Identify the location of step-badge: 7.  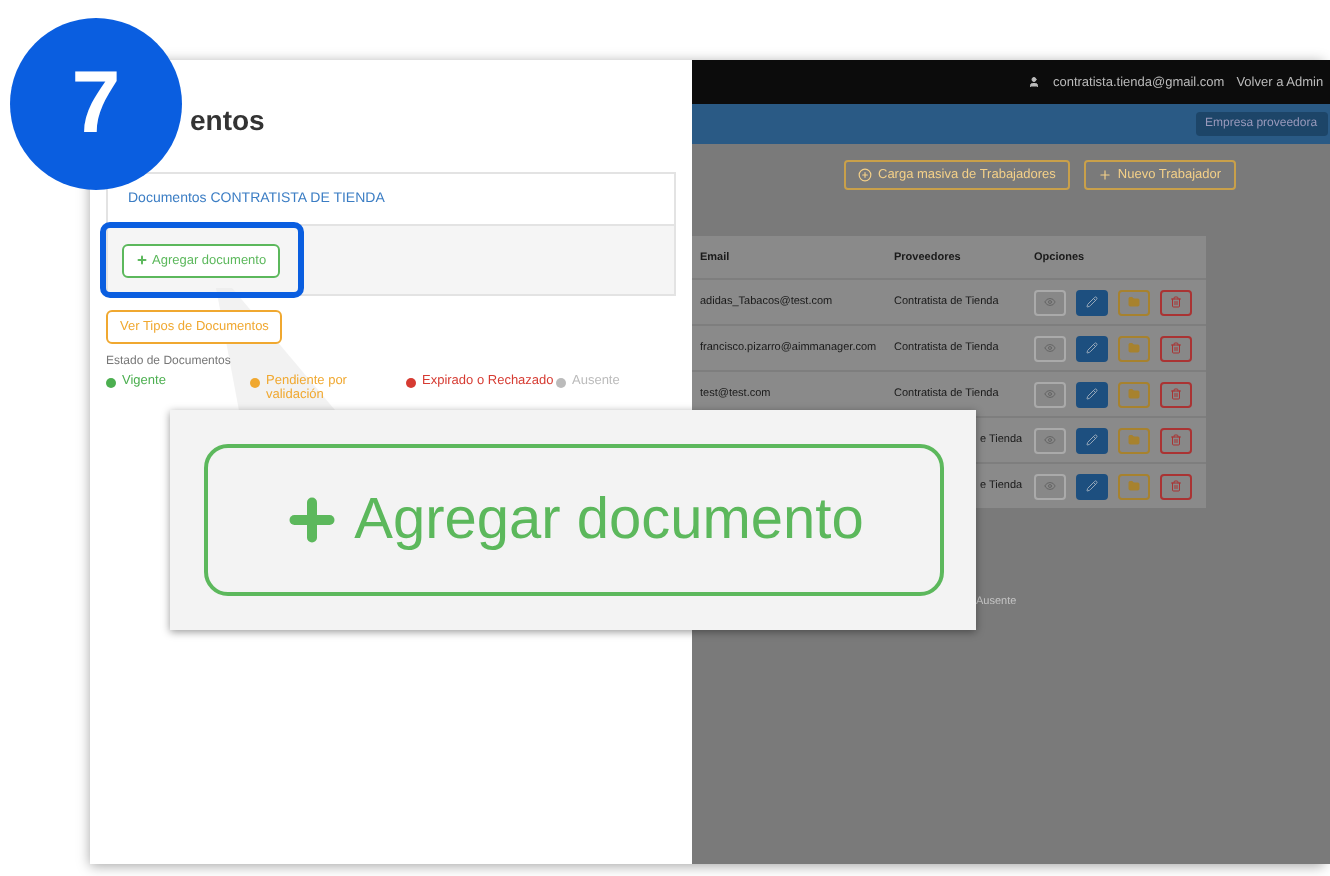
(96, 104).